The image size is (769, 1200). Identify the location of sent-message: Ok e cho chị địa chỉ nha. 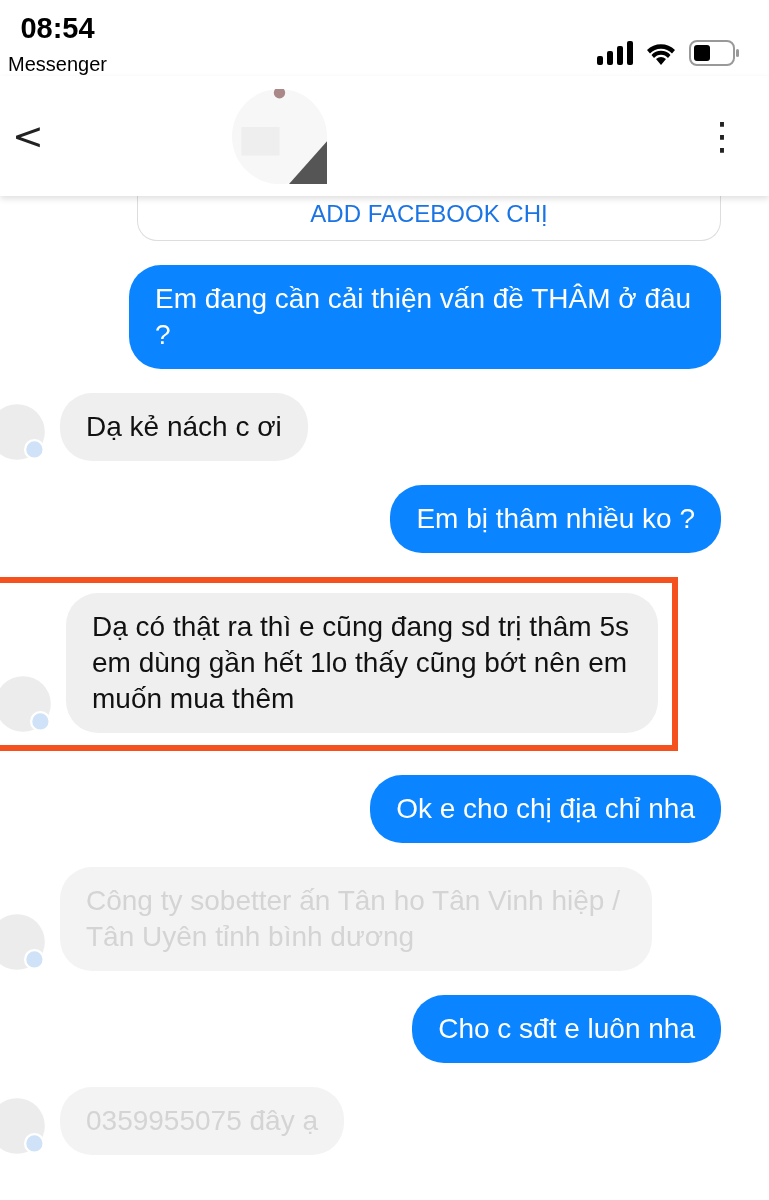
(545, 809).